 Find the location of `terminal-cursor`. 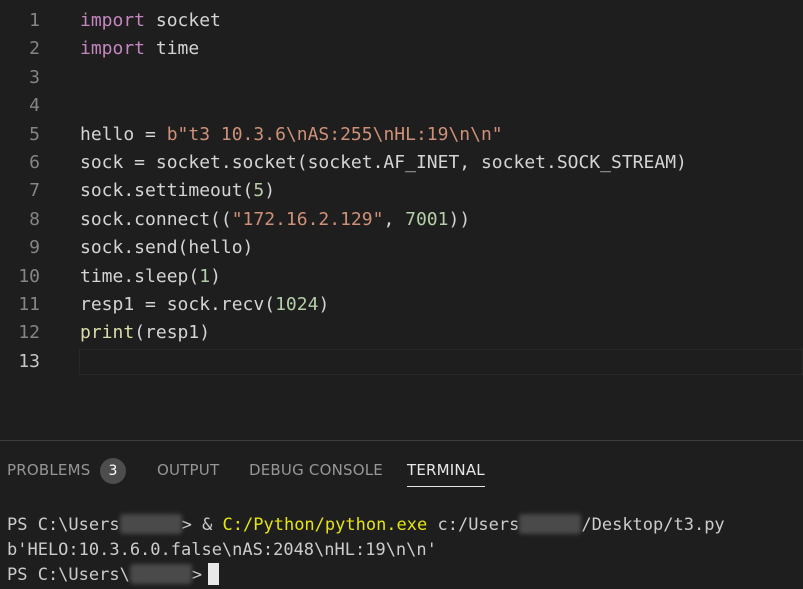

terminal-cursor is located at coordinates (214, 574).